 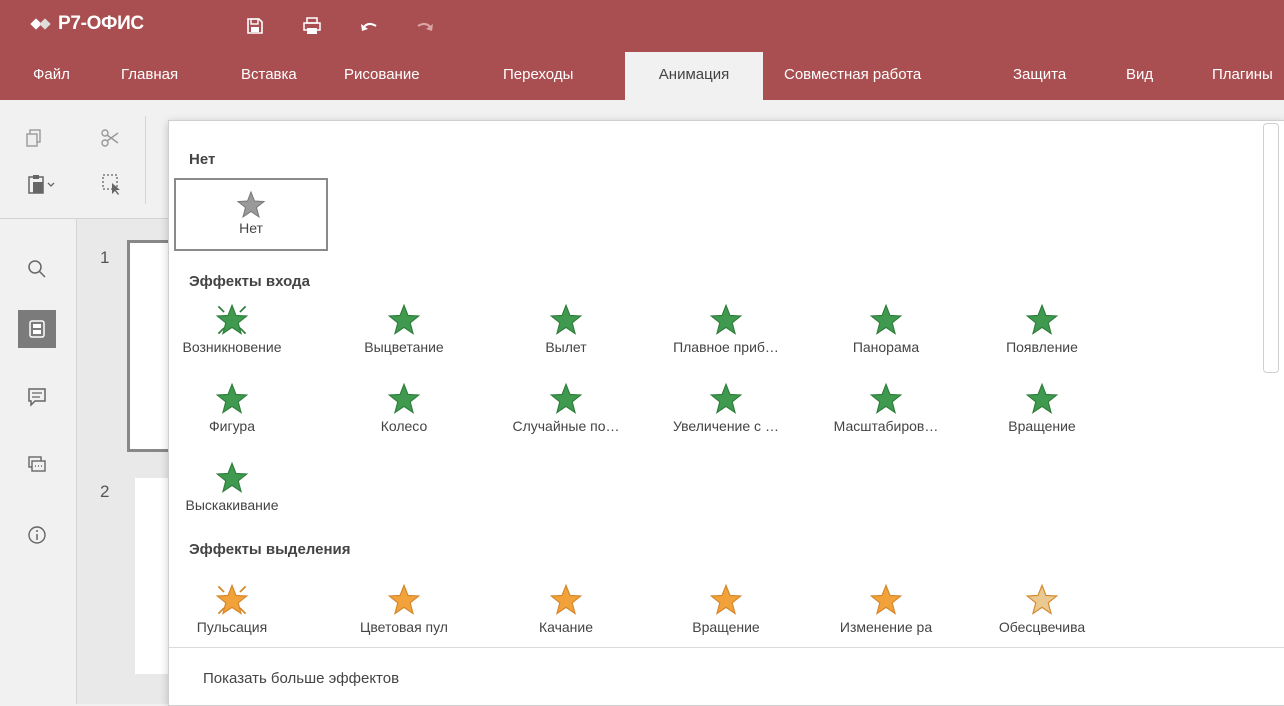 I want to click on star-split-icon, so click(x=886, y=319).